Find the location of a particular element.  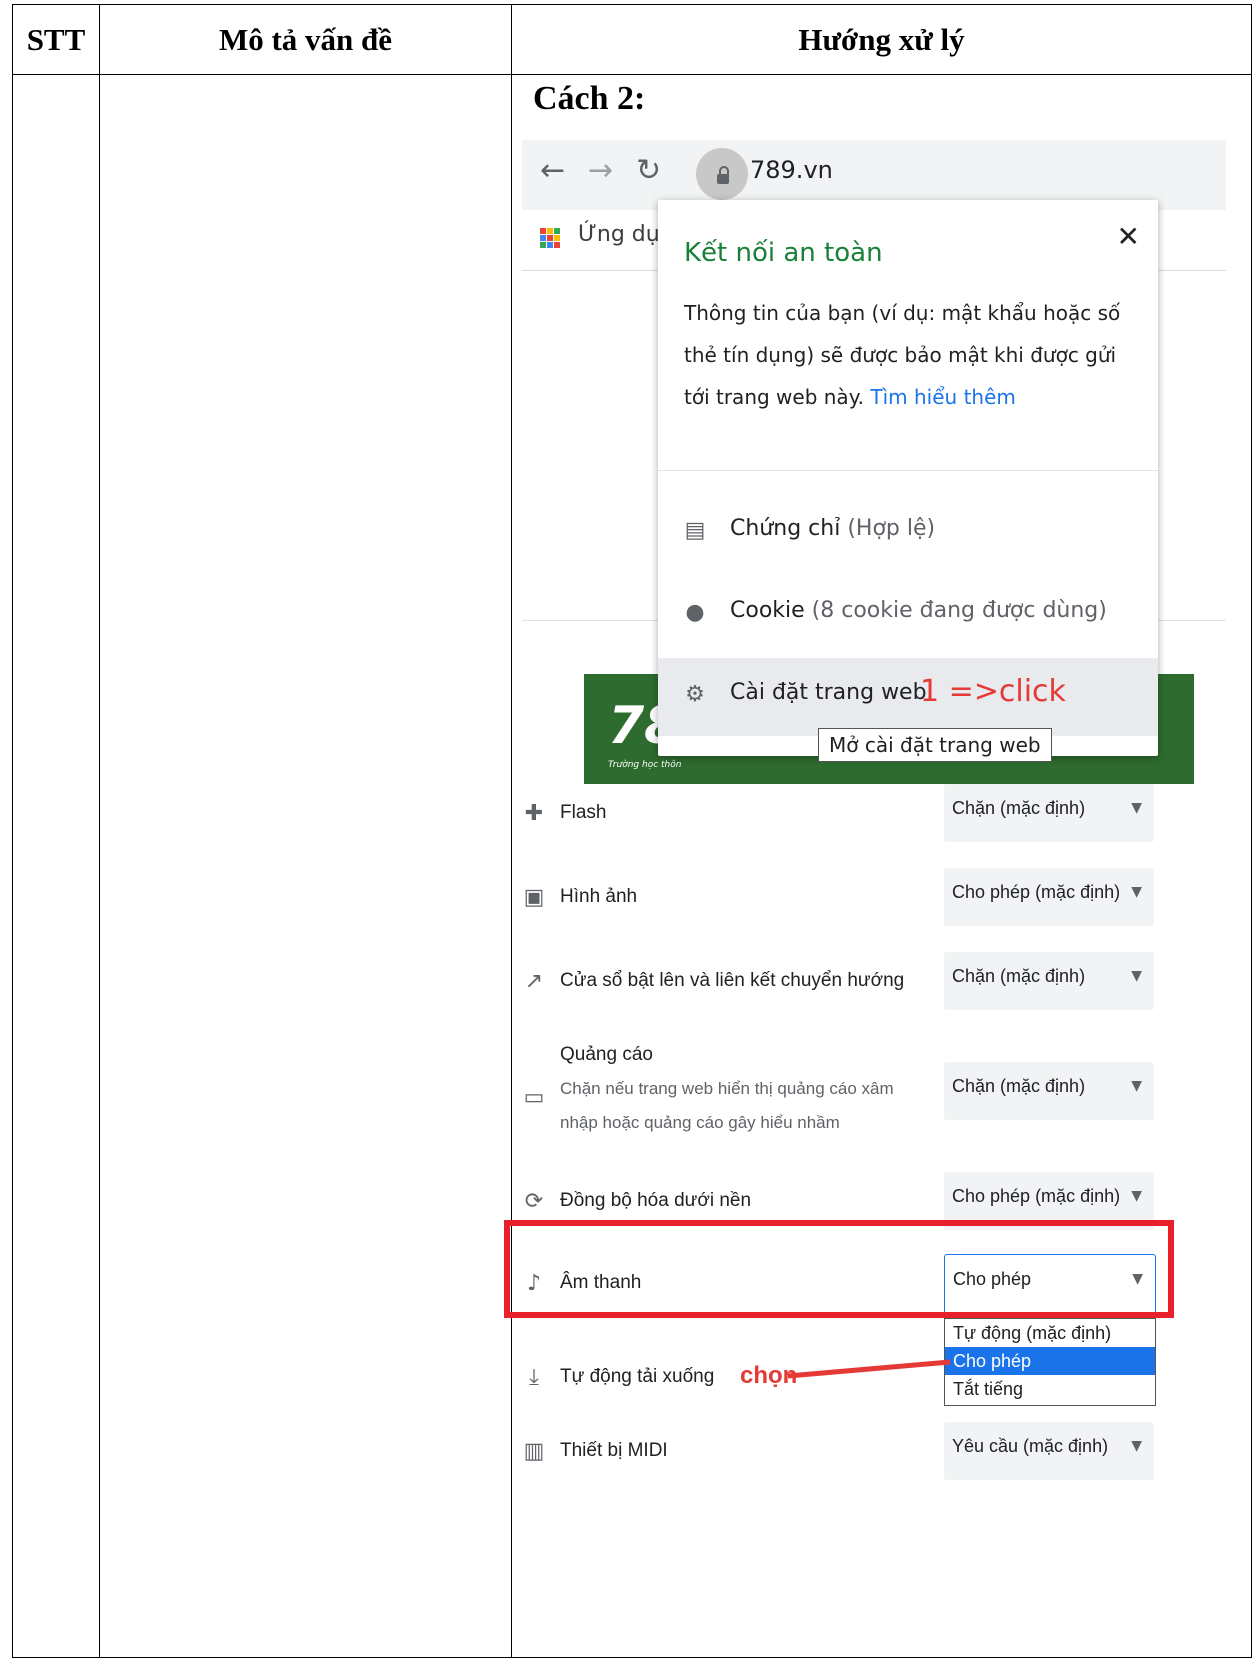

header-stt: STT is located at coordinates (56, 39).